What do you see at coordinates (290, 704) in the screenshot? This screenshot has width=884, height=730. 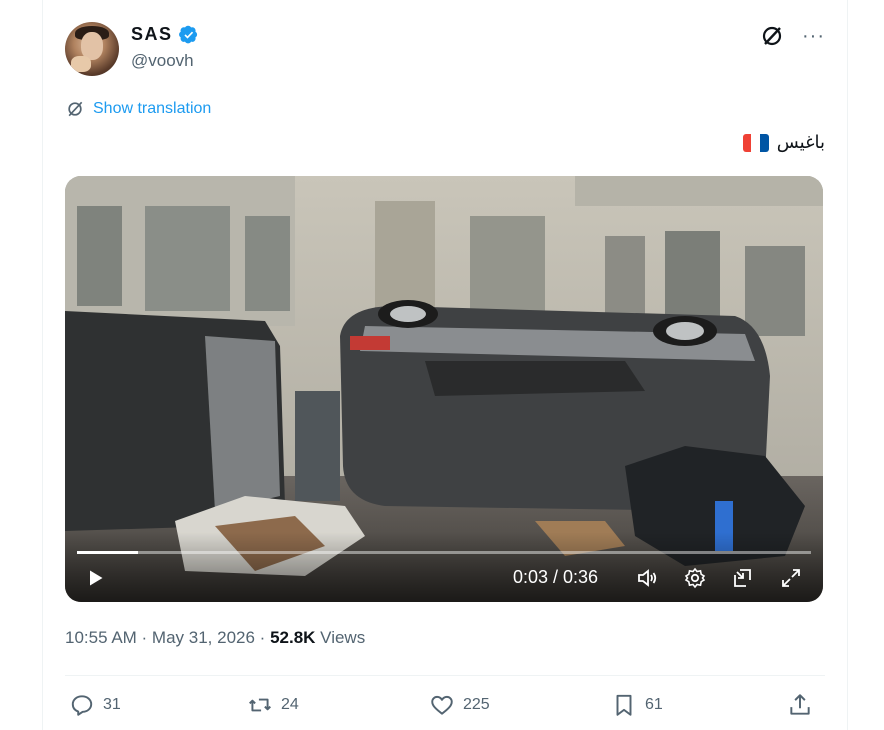 I see `repost-count: 24` at bounding box center [290, 704].